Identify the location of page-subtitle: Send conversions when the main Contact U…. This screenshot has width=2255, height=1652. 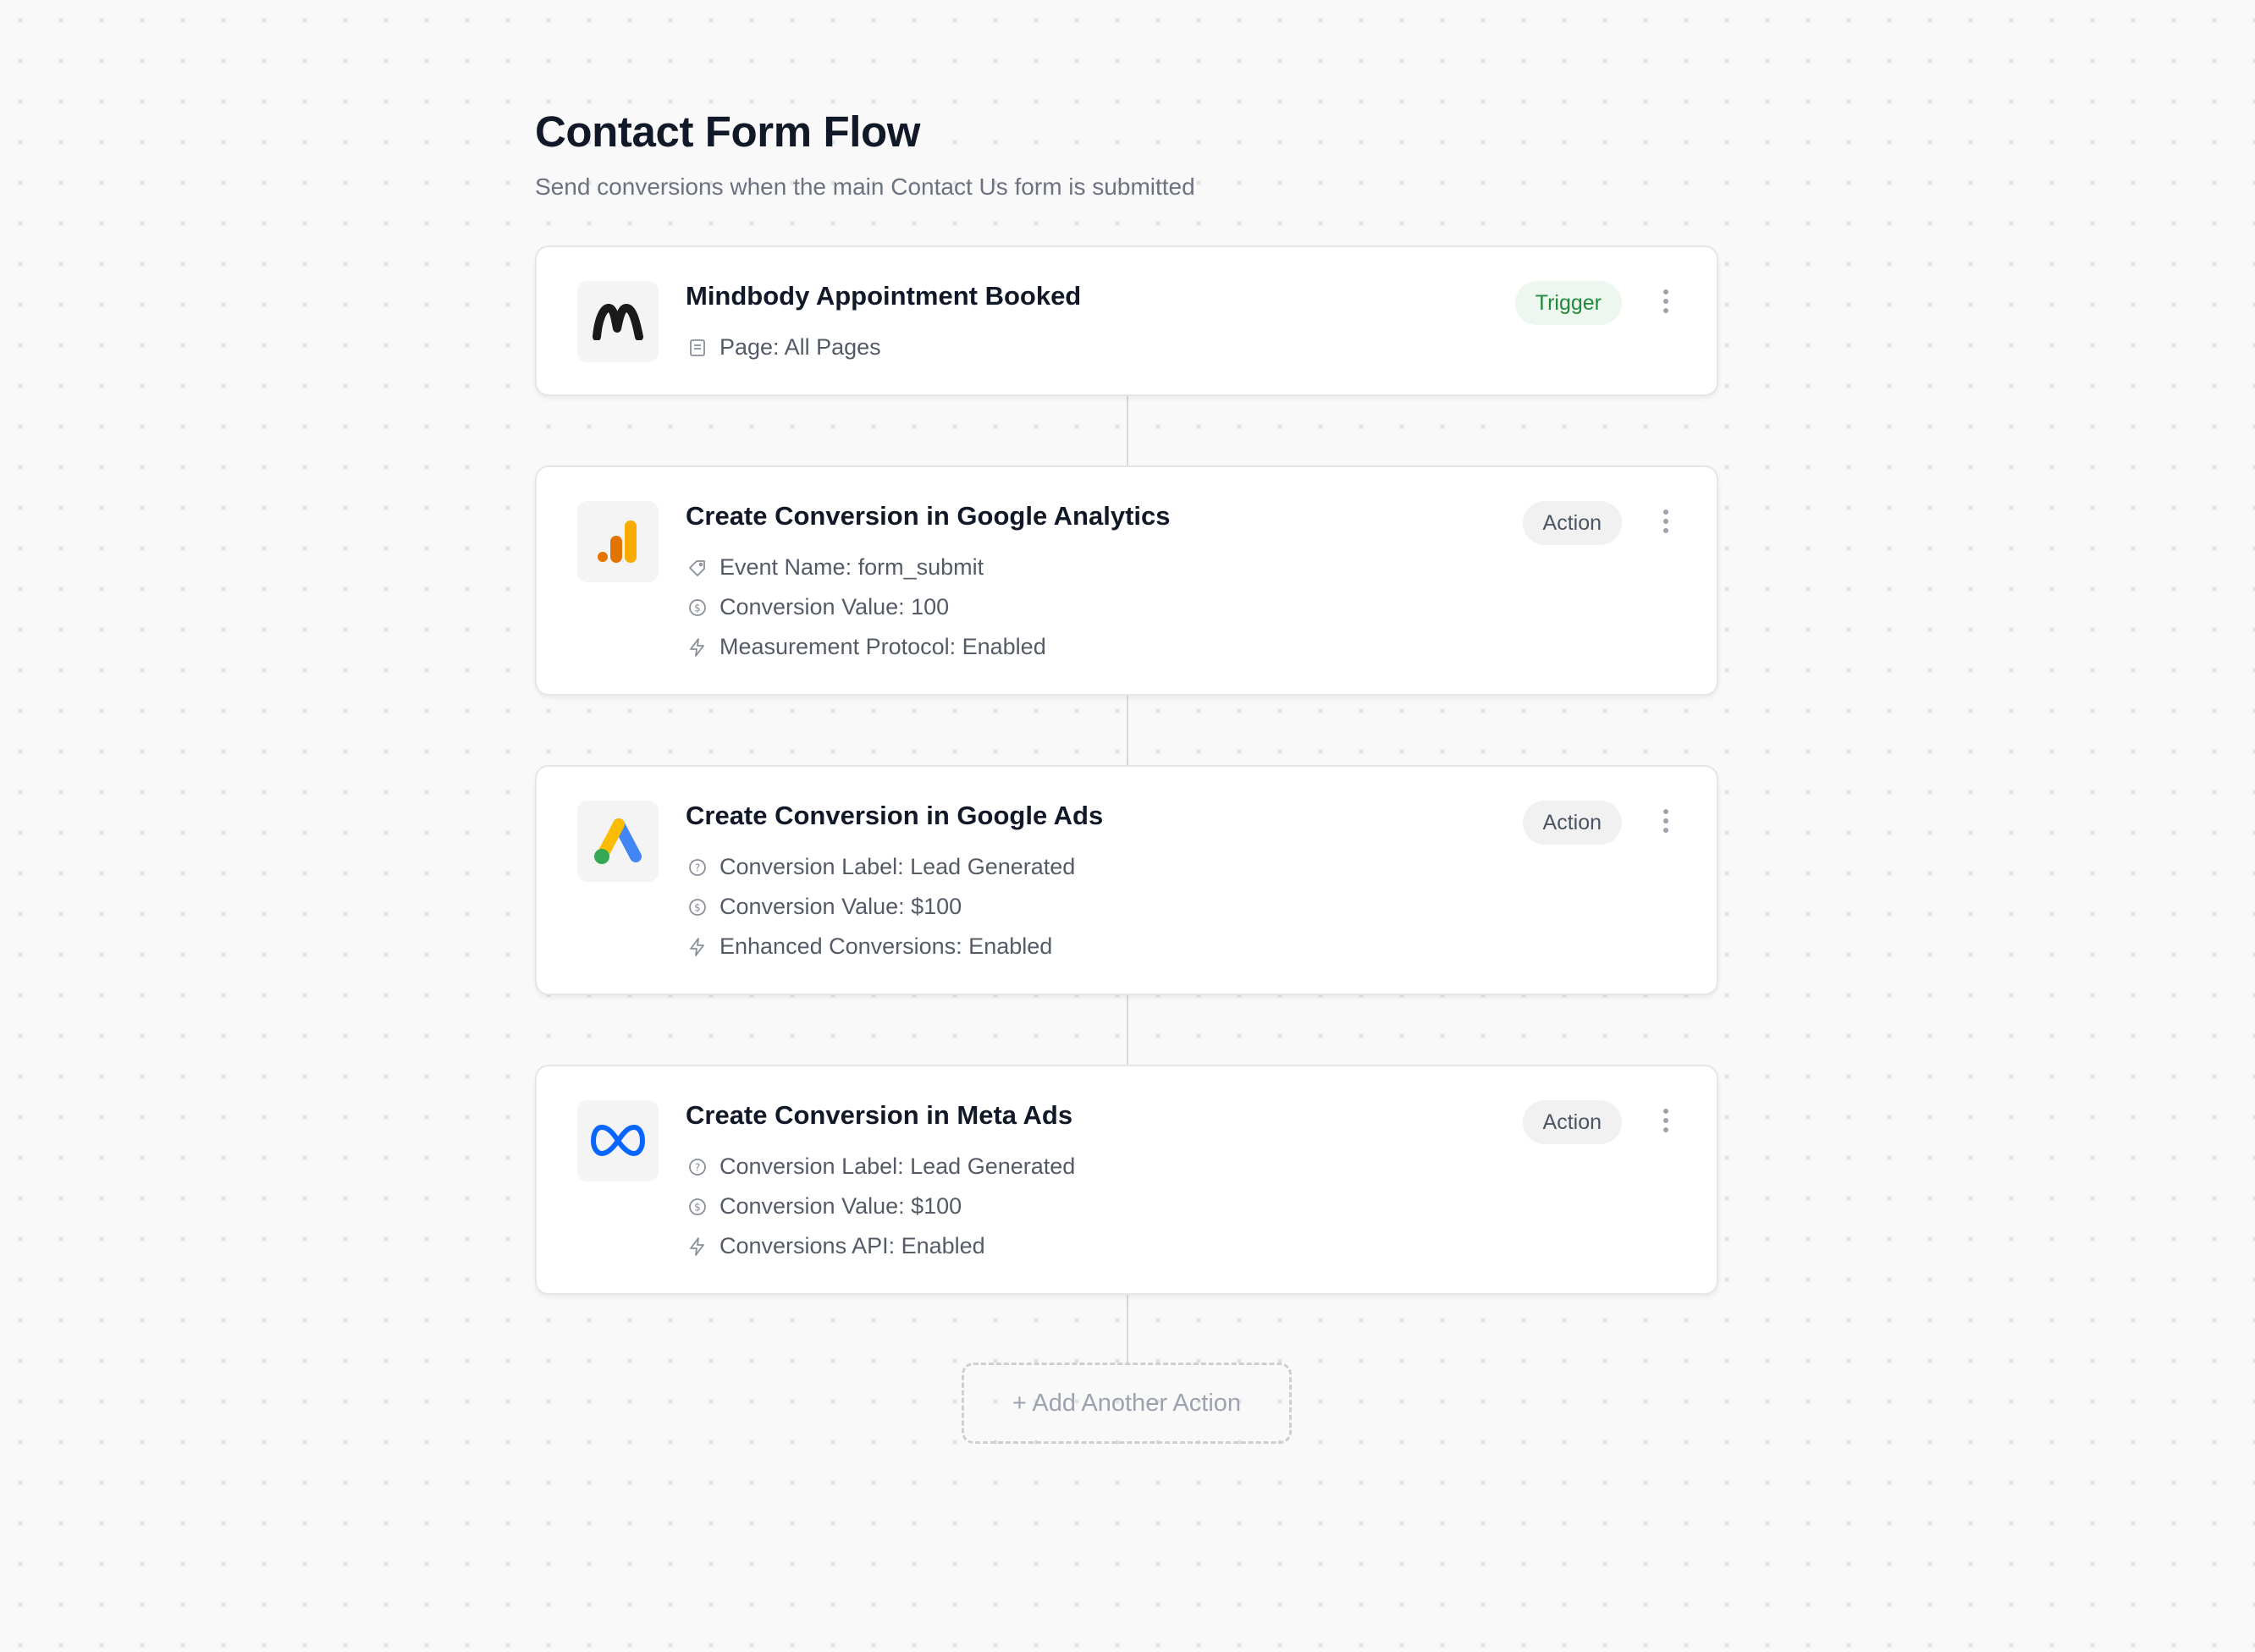
(865, 186).